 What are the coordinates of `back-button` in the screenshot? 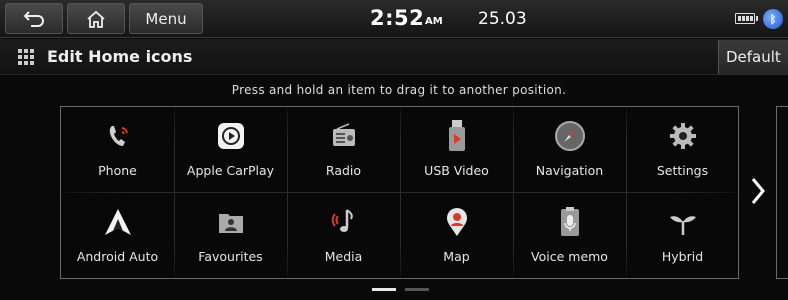 It's located at (34, 18).